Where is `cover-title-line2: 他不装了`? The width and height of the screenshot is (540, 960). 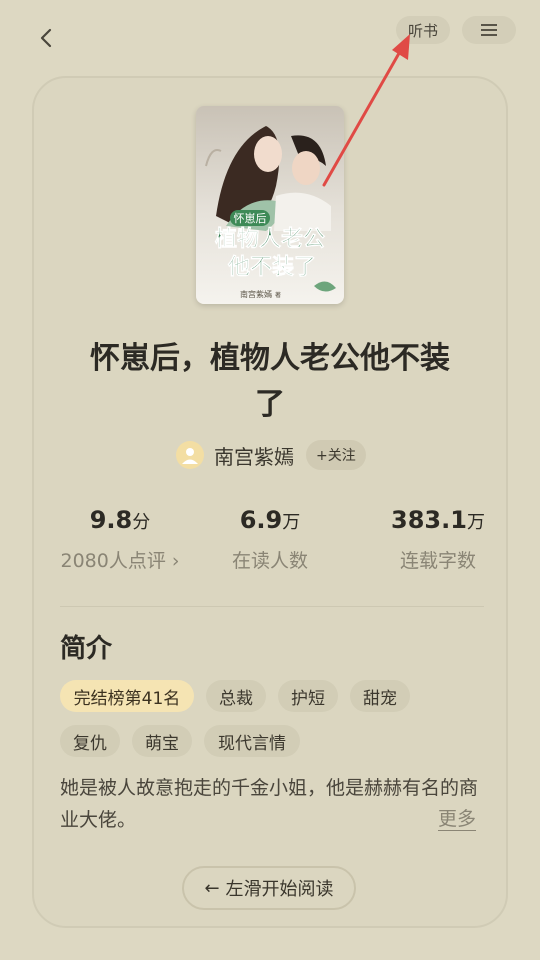 cover-title-line2: 他不装了 is located at coordinates (271, 267).